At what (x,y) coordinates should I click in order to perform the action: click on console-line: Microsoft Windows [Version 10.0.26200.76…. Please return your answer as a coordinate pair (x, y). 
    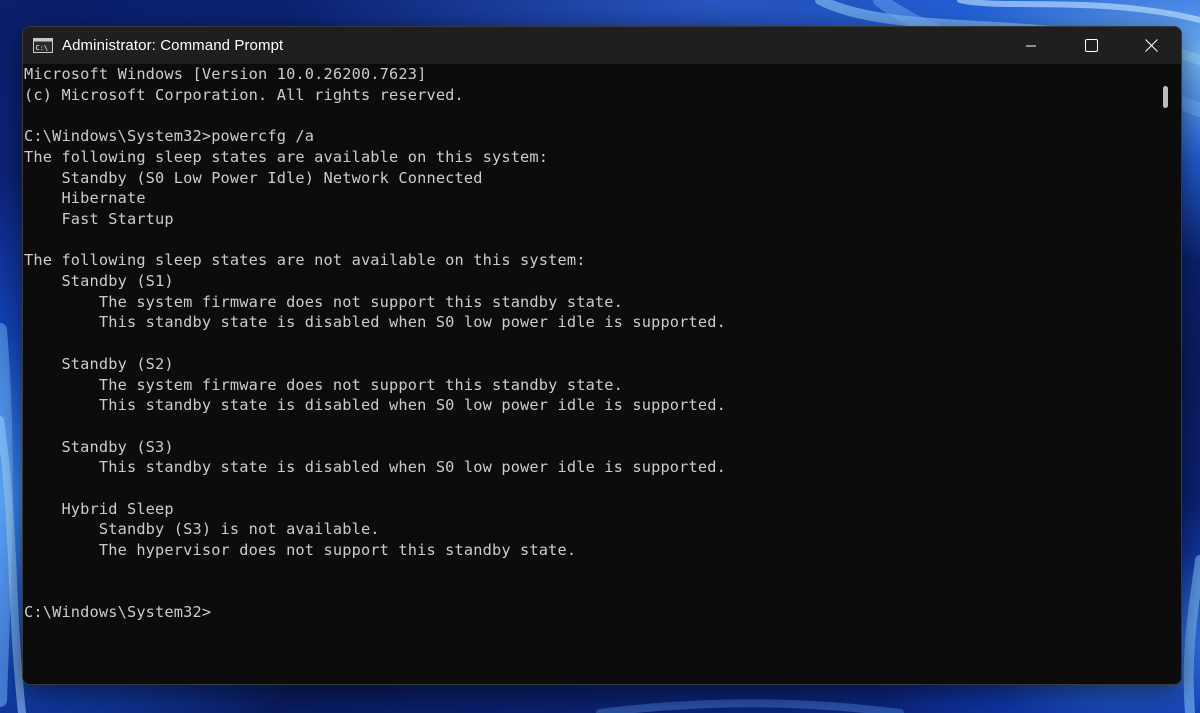
    Looking at the image, I should click on (225, 74).